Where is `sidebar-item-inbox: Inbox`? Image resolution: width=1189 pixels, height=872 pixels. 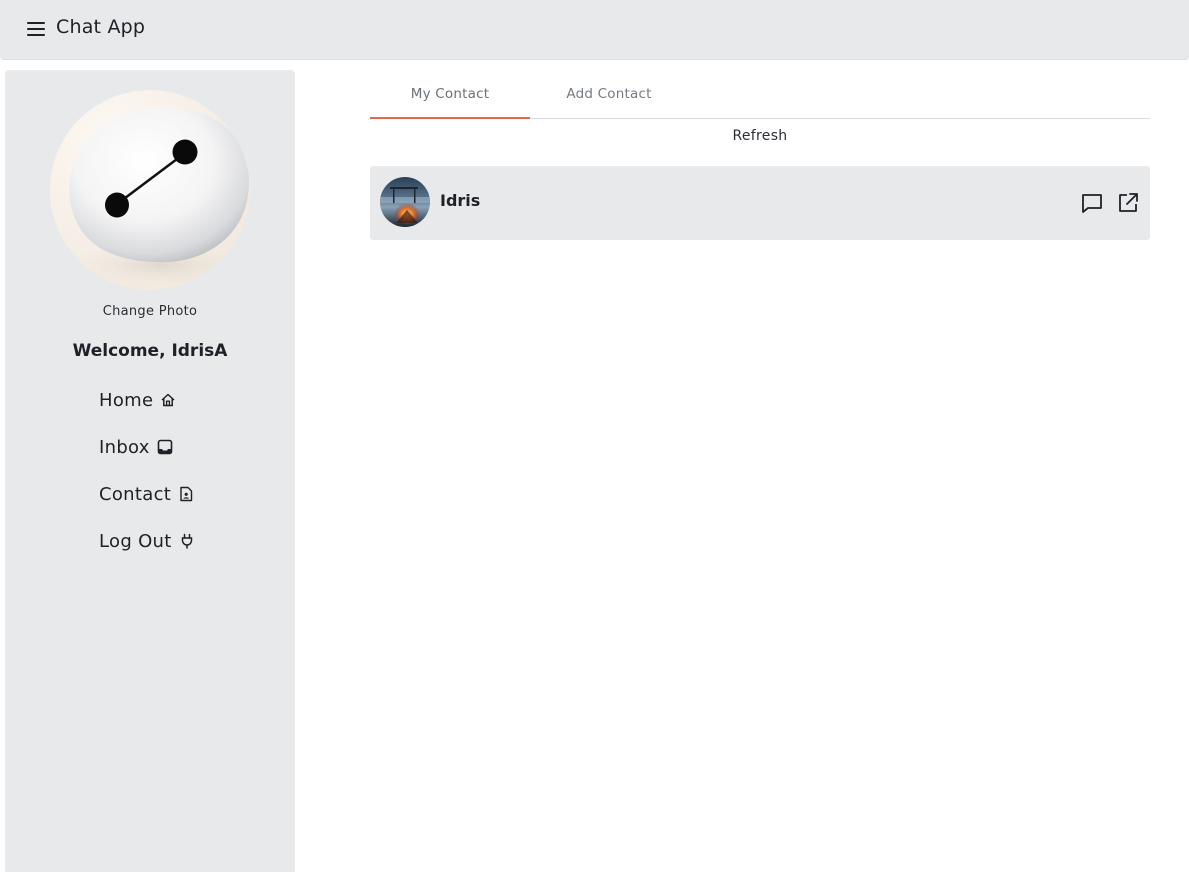
sidebar-item-inbox: Inbox is located at coordinates (147, 447).